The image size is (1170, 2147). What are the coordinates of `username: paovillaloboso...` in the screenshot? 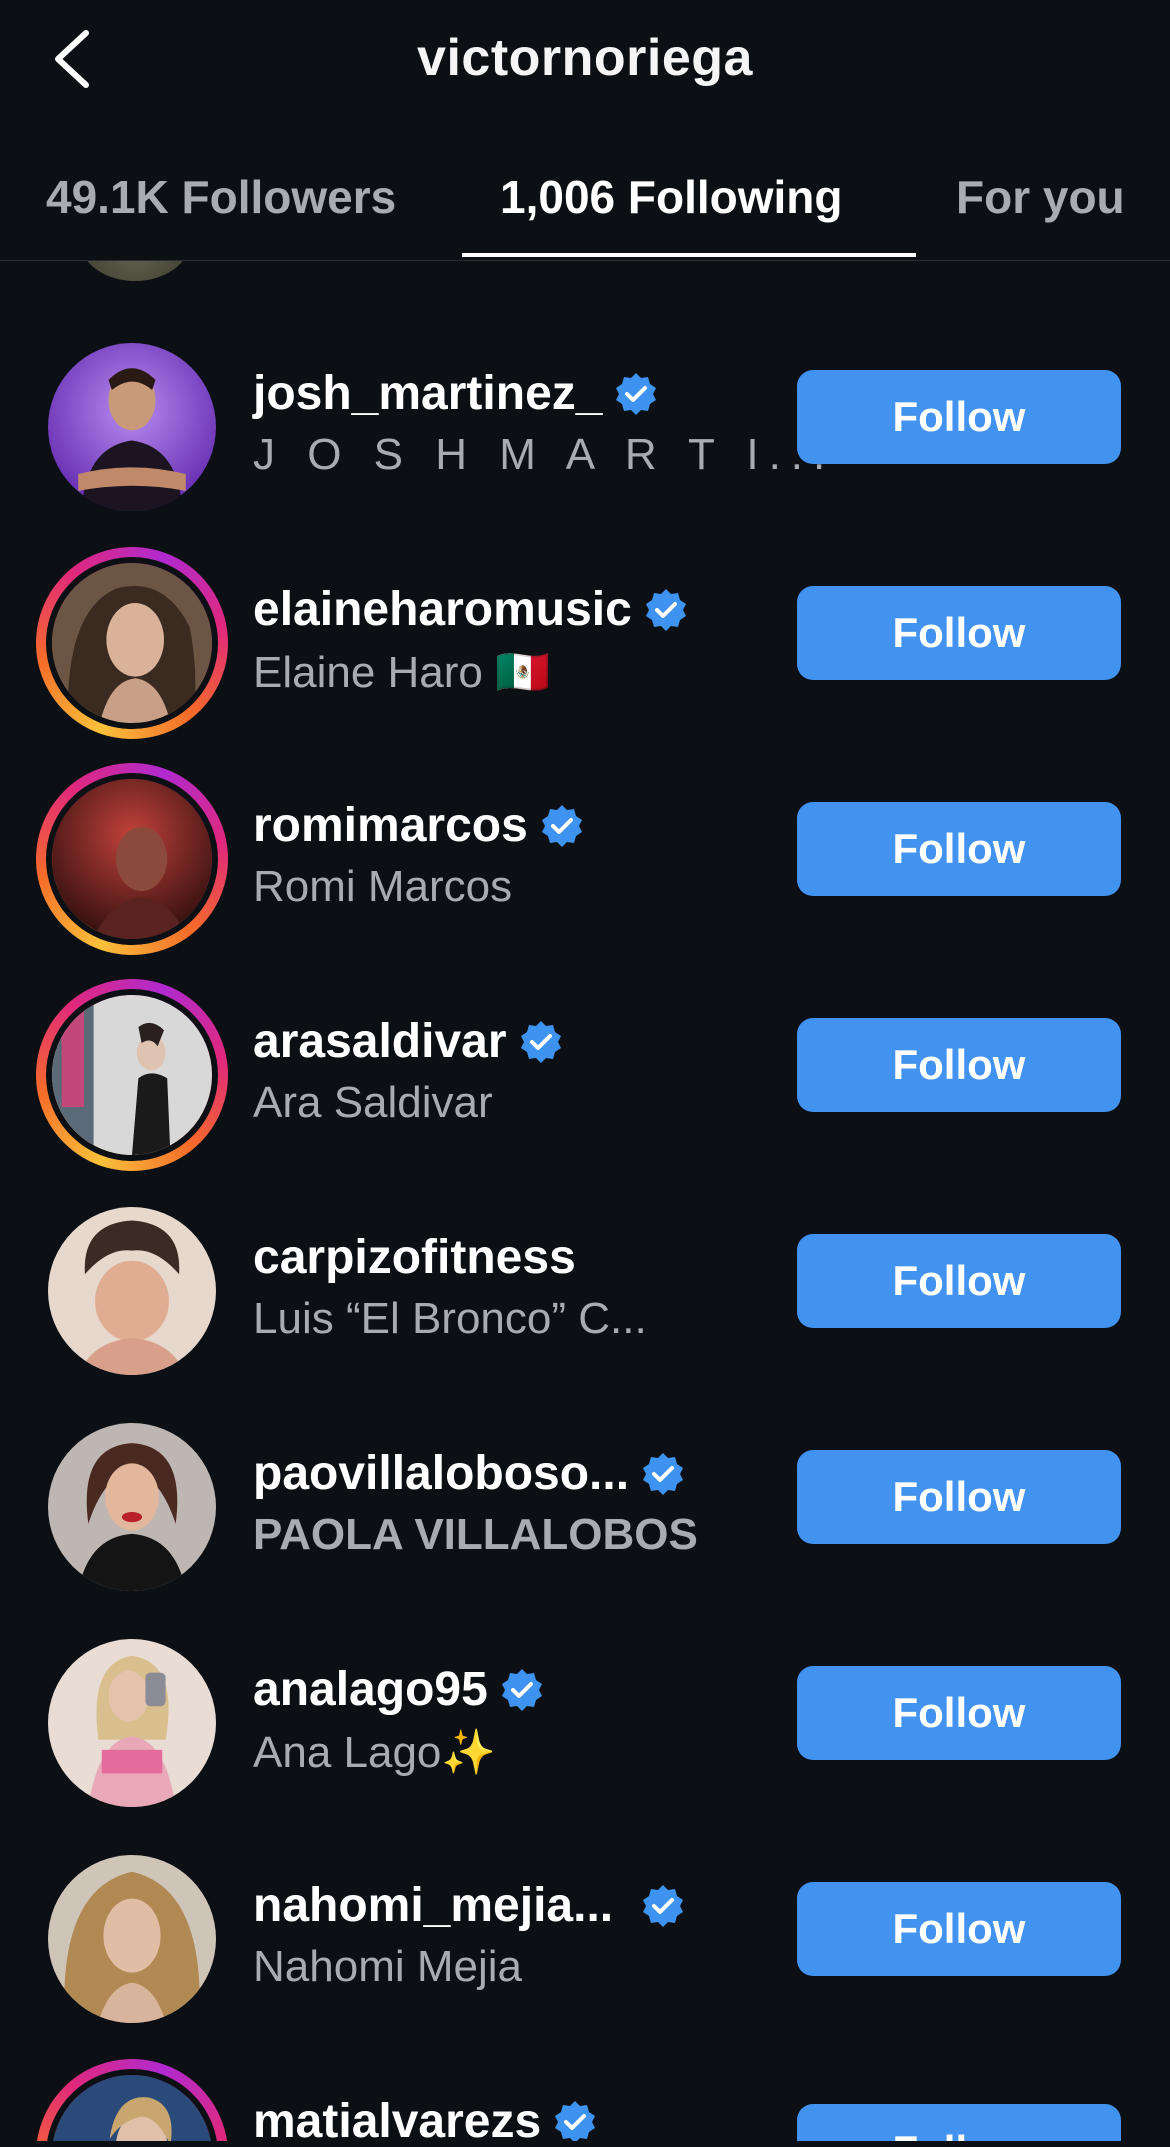 It's located at (441, 1473).